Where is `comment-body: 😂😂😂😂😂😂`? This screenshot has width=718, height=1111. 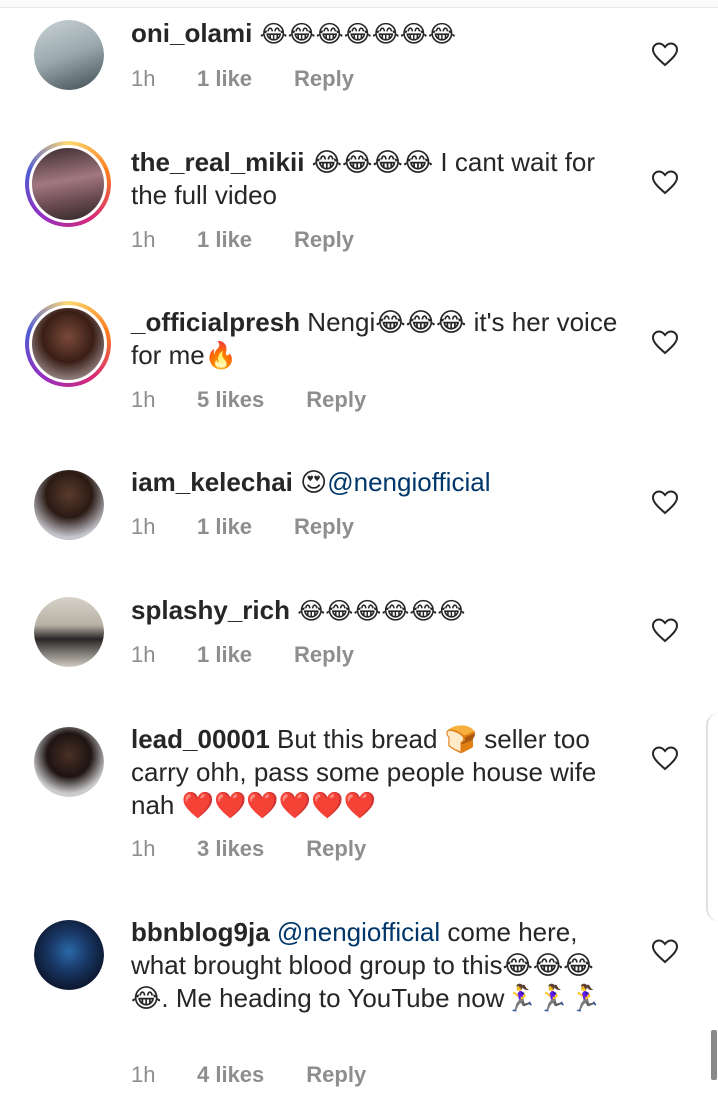
comment-body: 😂😂😂😂😂😂 is located at coordinates (381, 611).